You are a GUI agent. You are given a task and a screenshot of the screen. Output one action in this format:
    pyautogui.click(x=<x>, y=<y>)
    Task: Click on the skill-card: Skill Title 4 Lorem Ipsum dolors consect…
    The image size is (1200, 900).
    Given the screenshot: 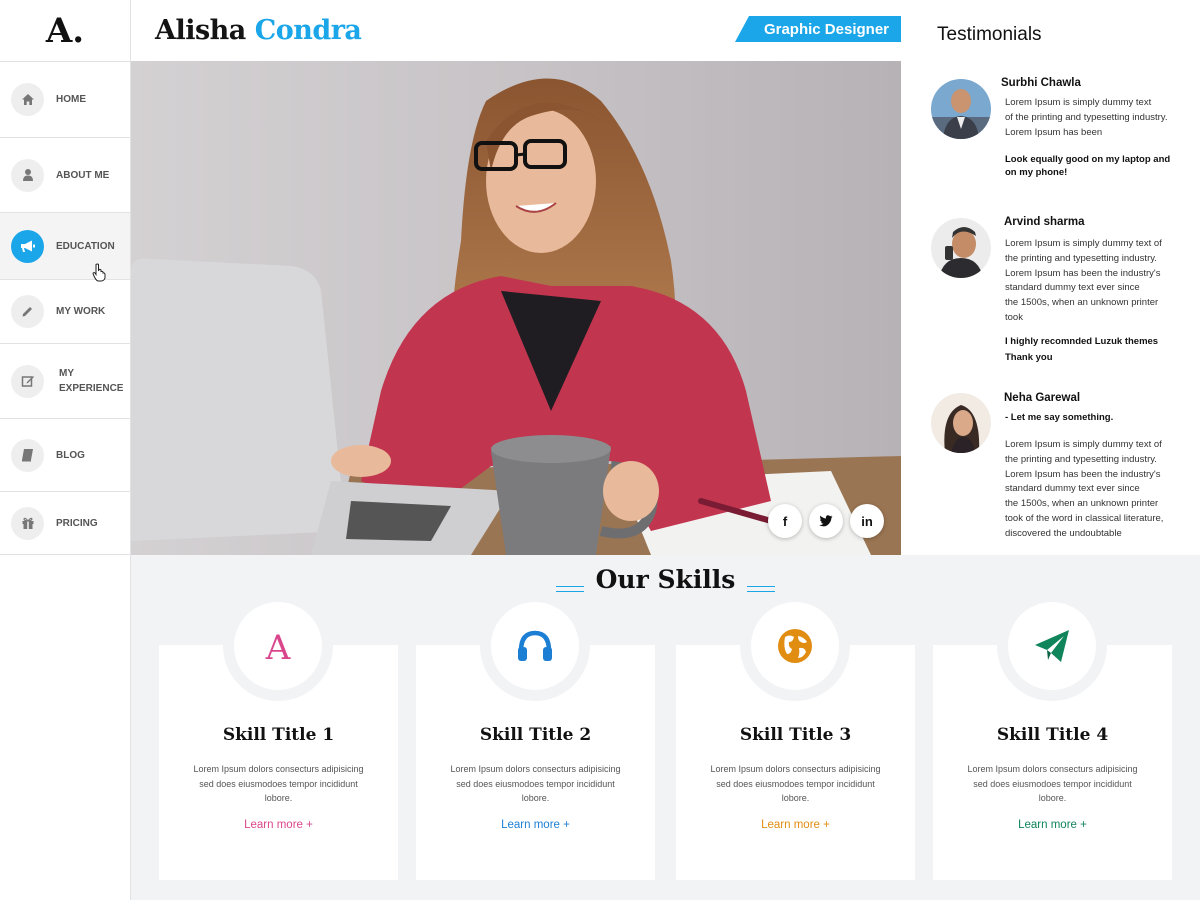 What is the action you would take?
    pyautogui.click(x=1052, y=735)
    